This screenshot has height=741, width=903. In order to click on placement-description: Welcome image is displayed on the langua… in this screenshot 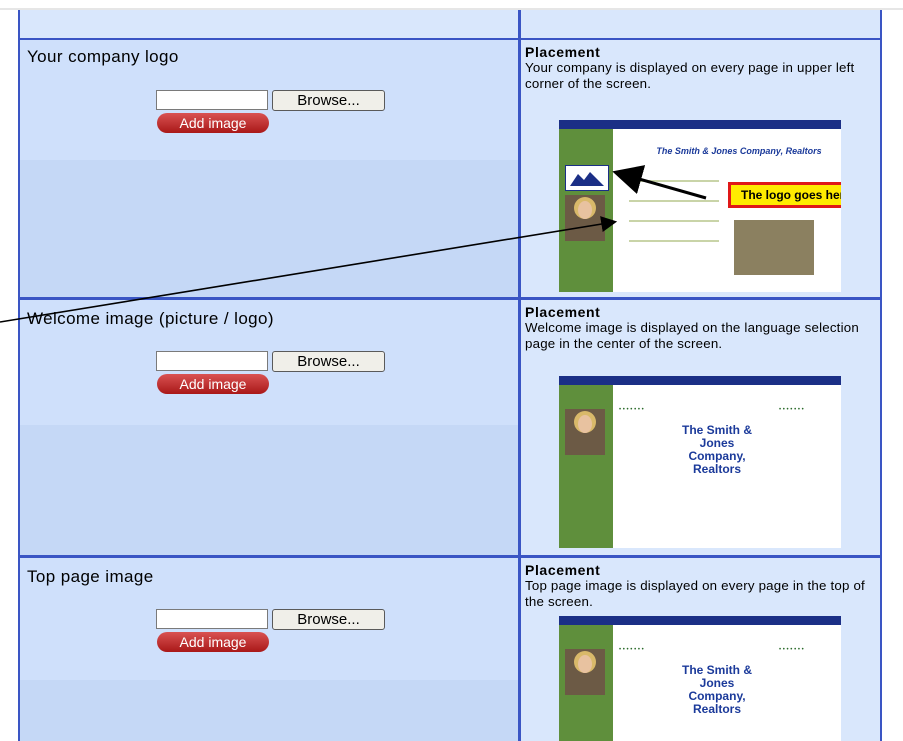, I will do `click(692, 335)`.